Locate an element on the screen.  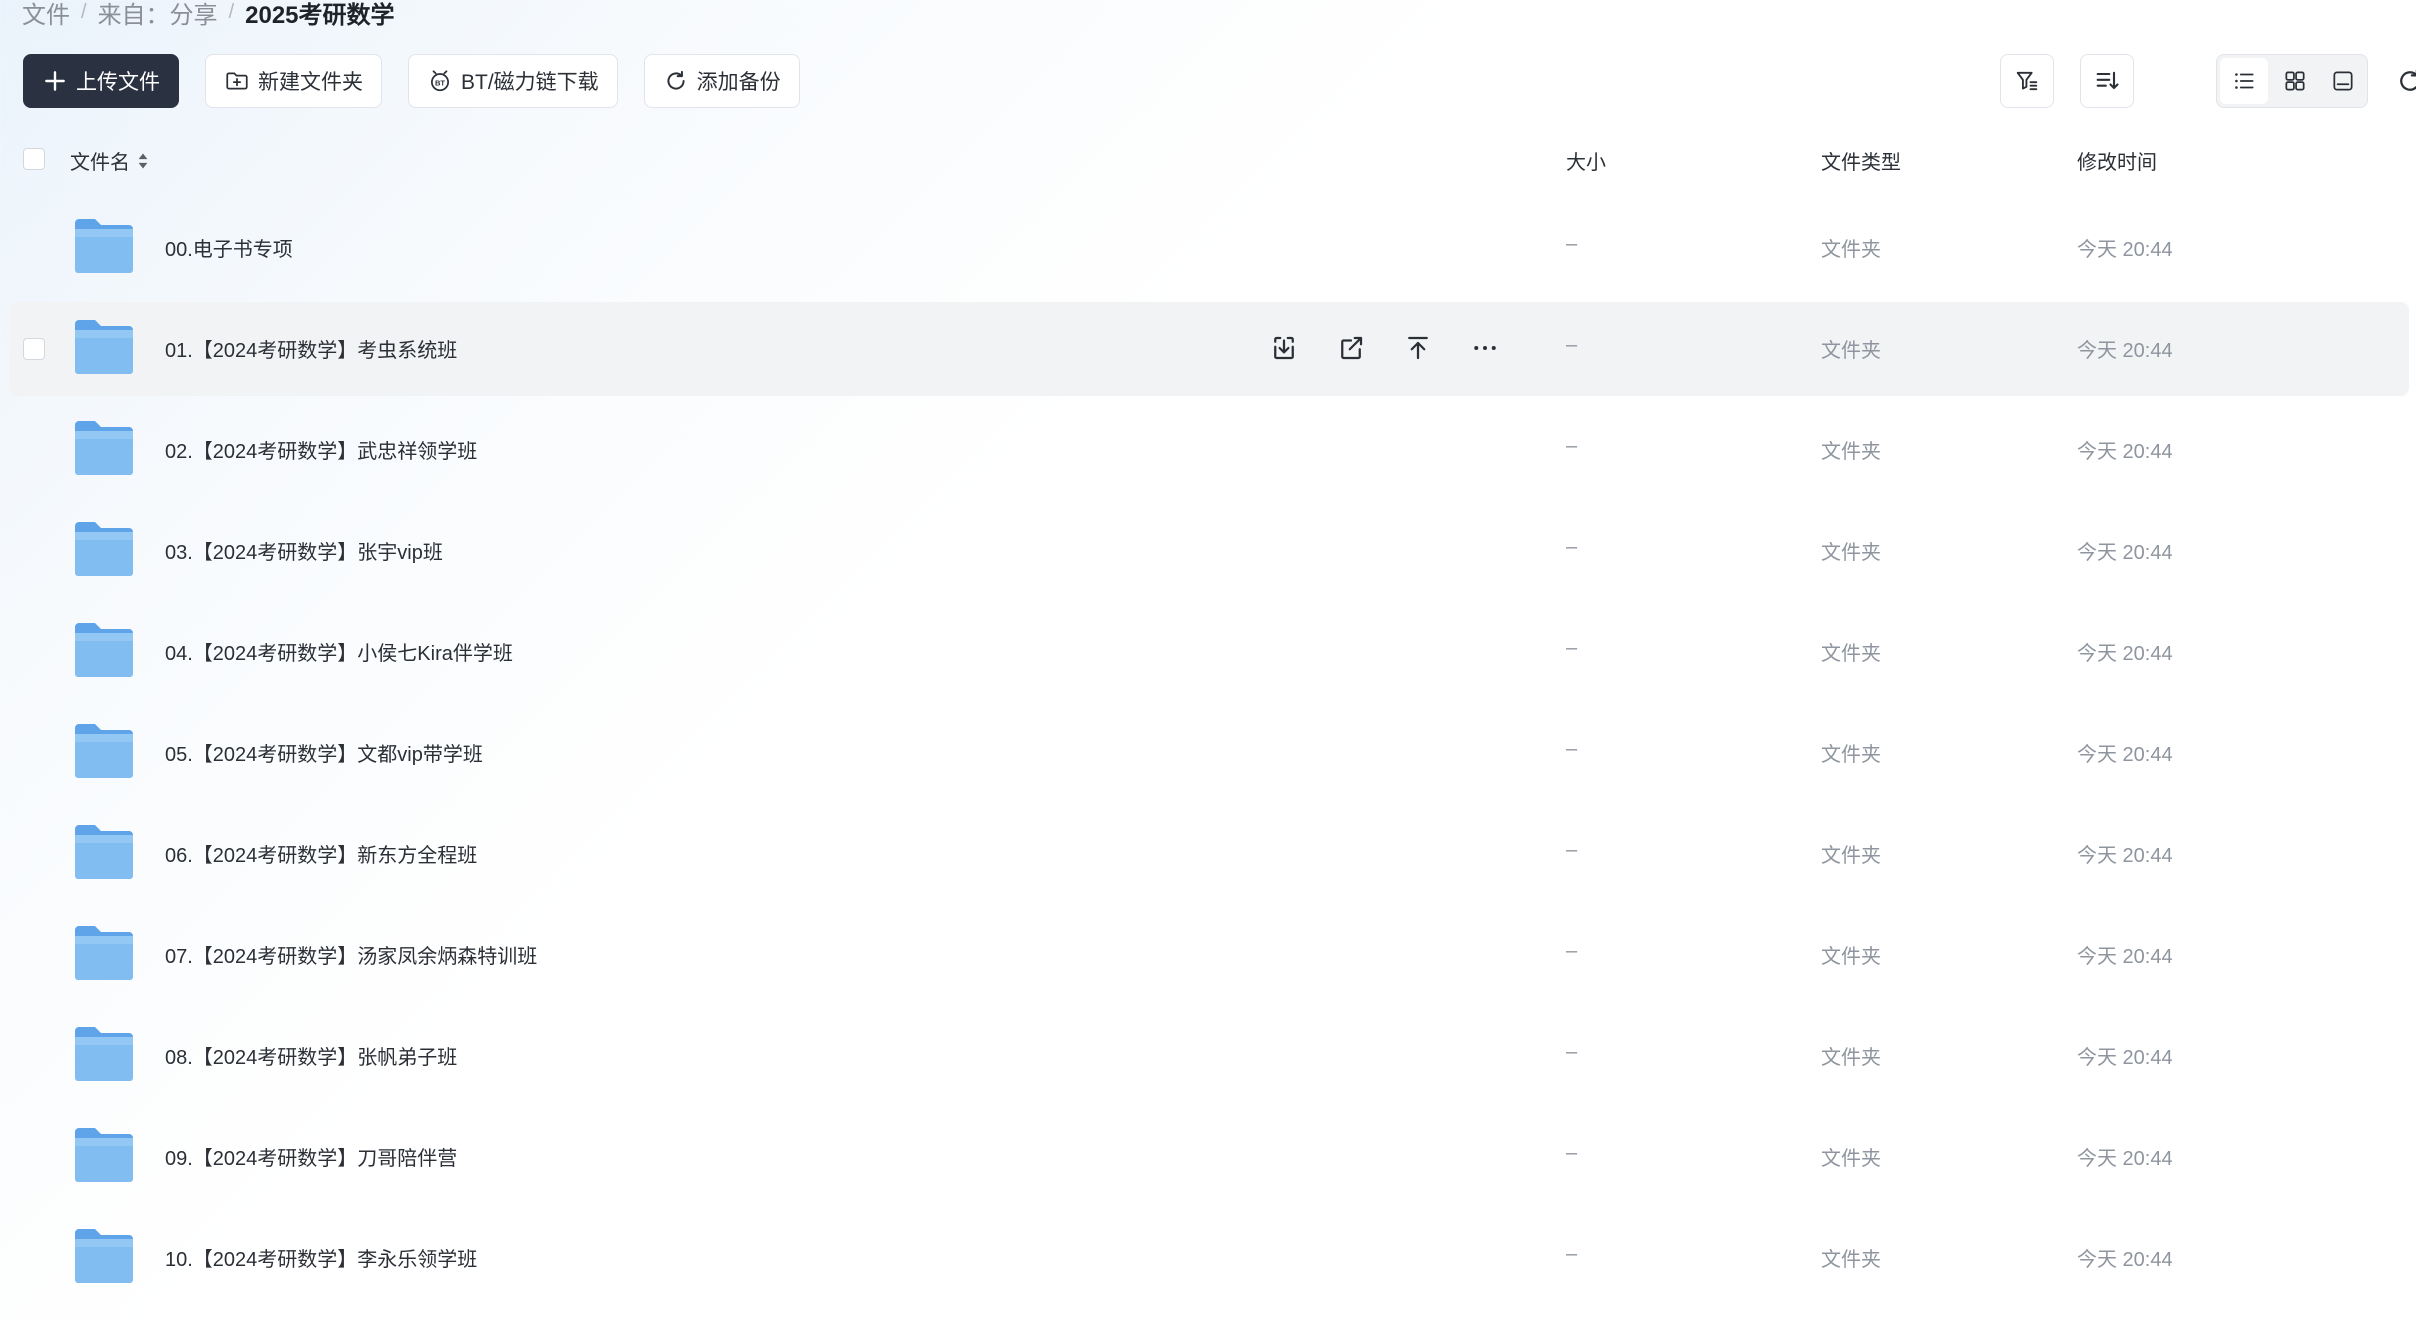
share-icon is located at coordinates (1352, 348).